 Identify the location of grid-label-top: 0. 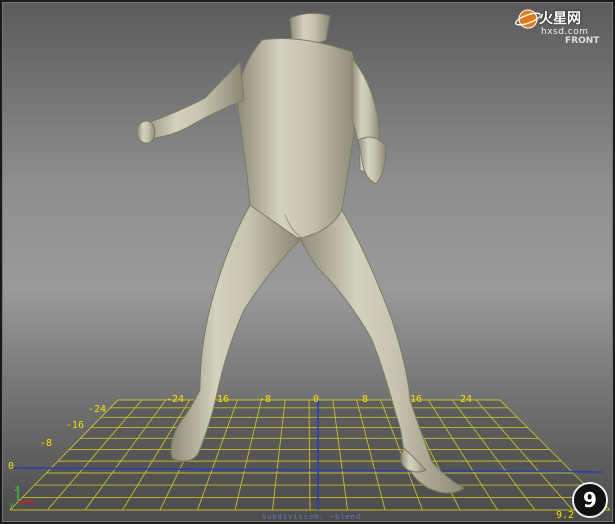
(316, 399).